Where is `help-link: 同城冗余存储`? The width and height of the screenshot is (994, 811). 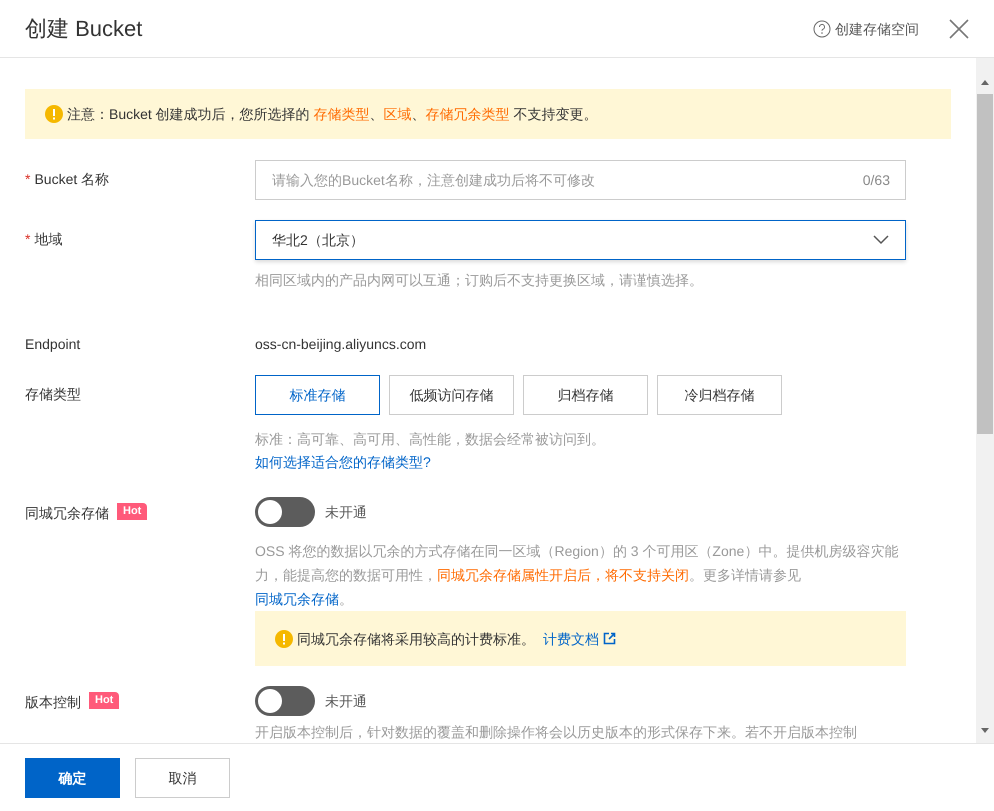
help-link: 同城冗余存储 is located at coordinates (297, 599).